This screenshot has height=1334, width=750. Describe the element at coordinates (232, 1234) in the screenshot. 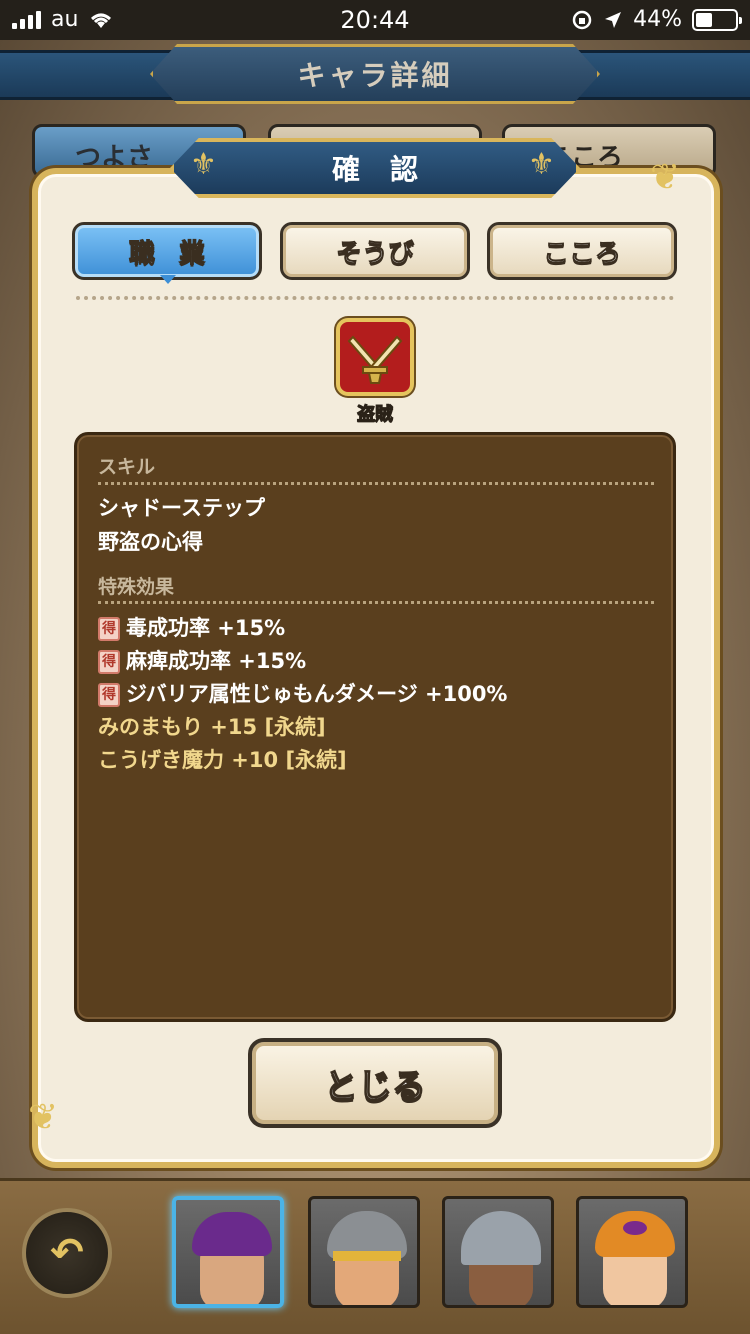

I see `character-hair` at that location.